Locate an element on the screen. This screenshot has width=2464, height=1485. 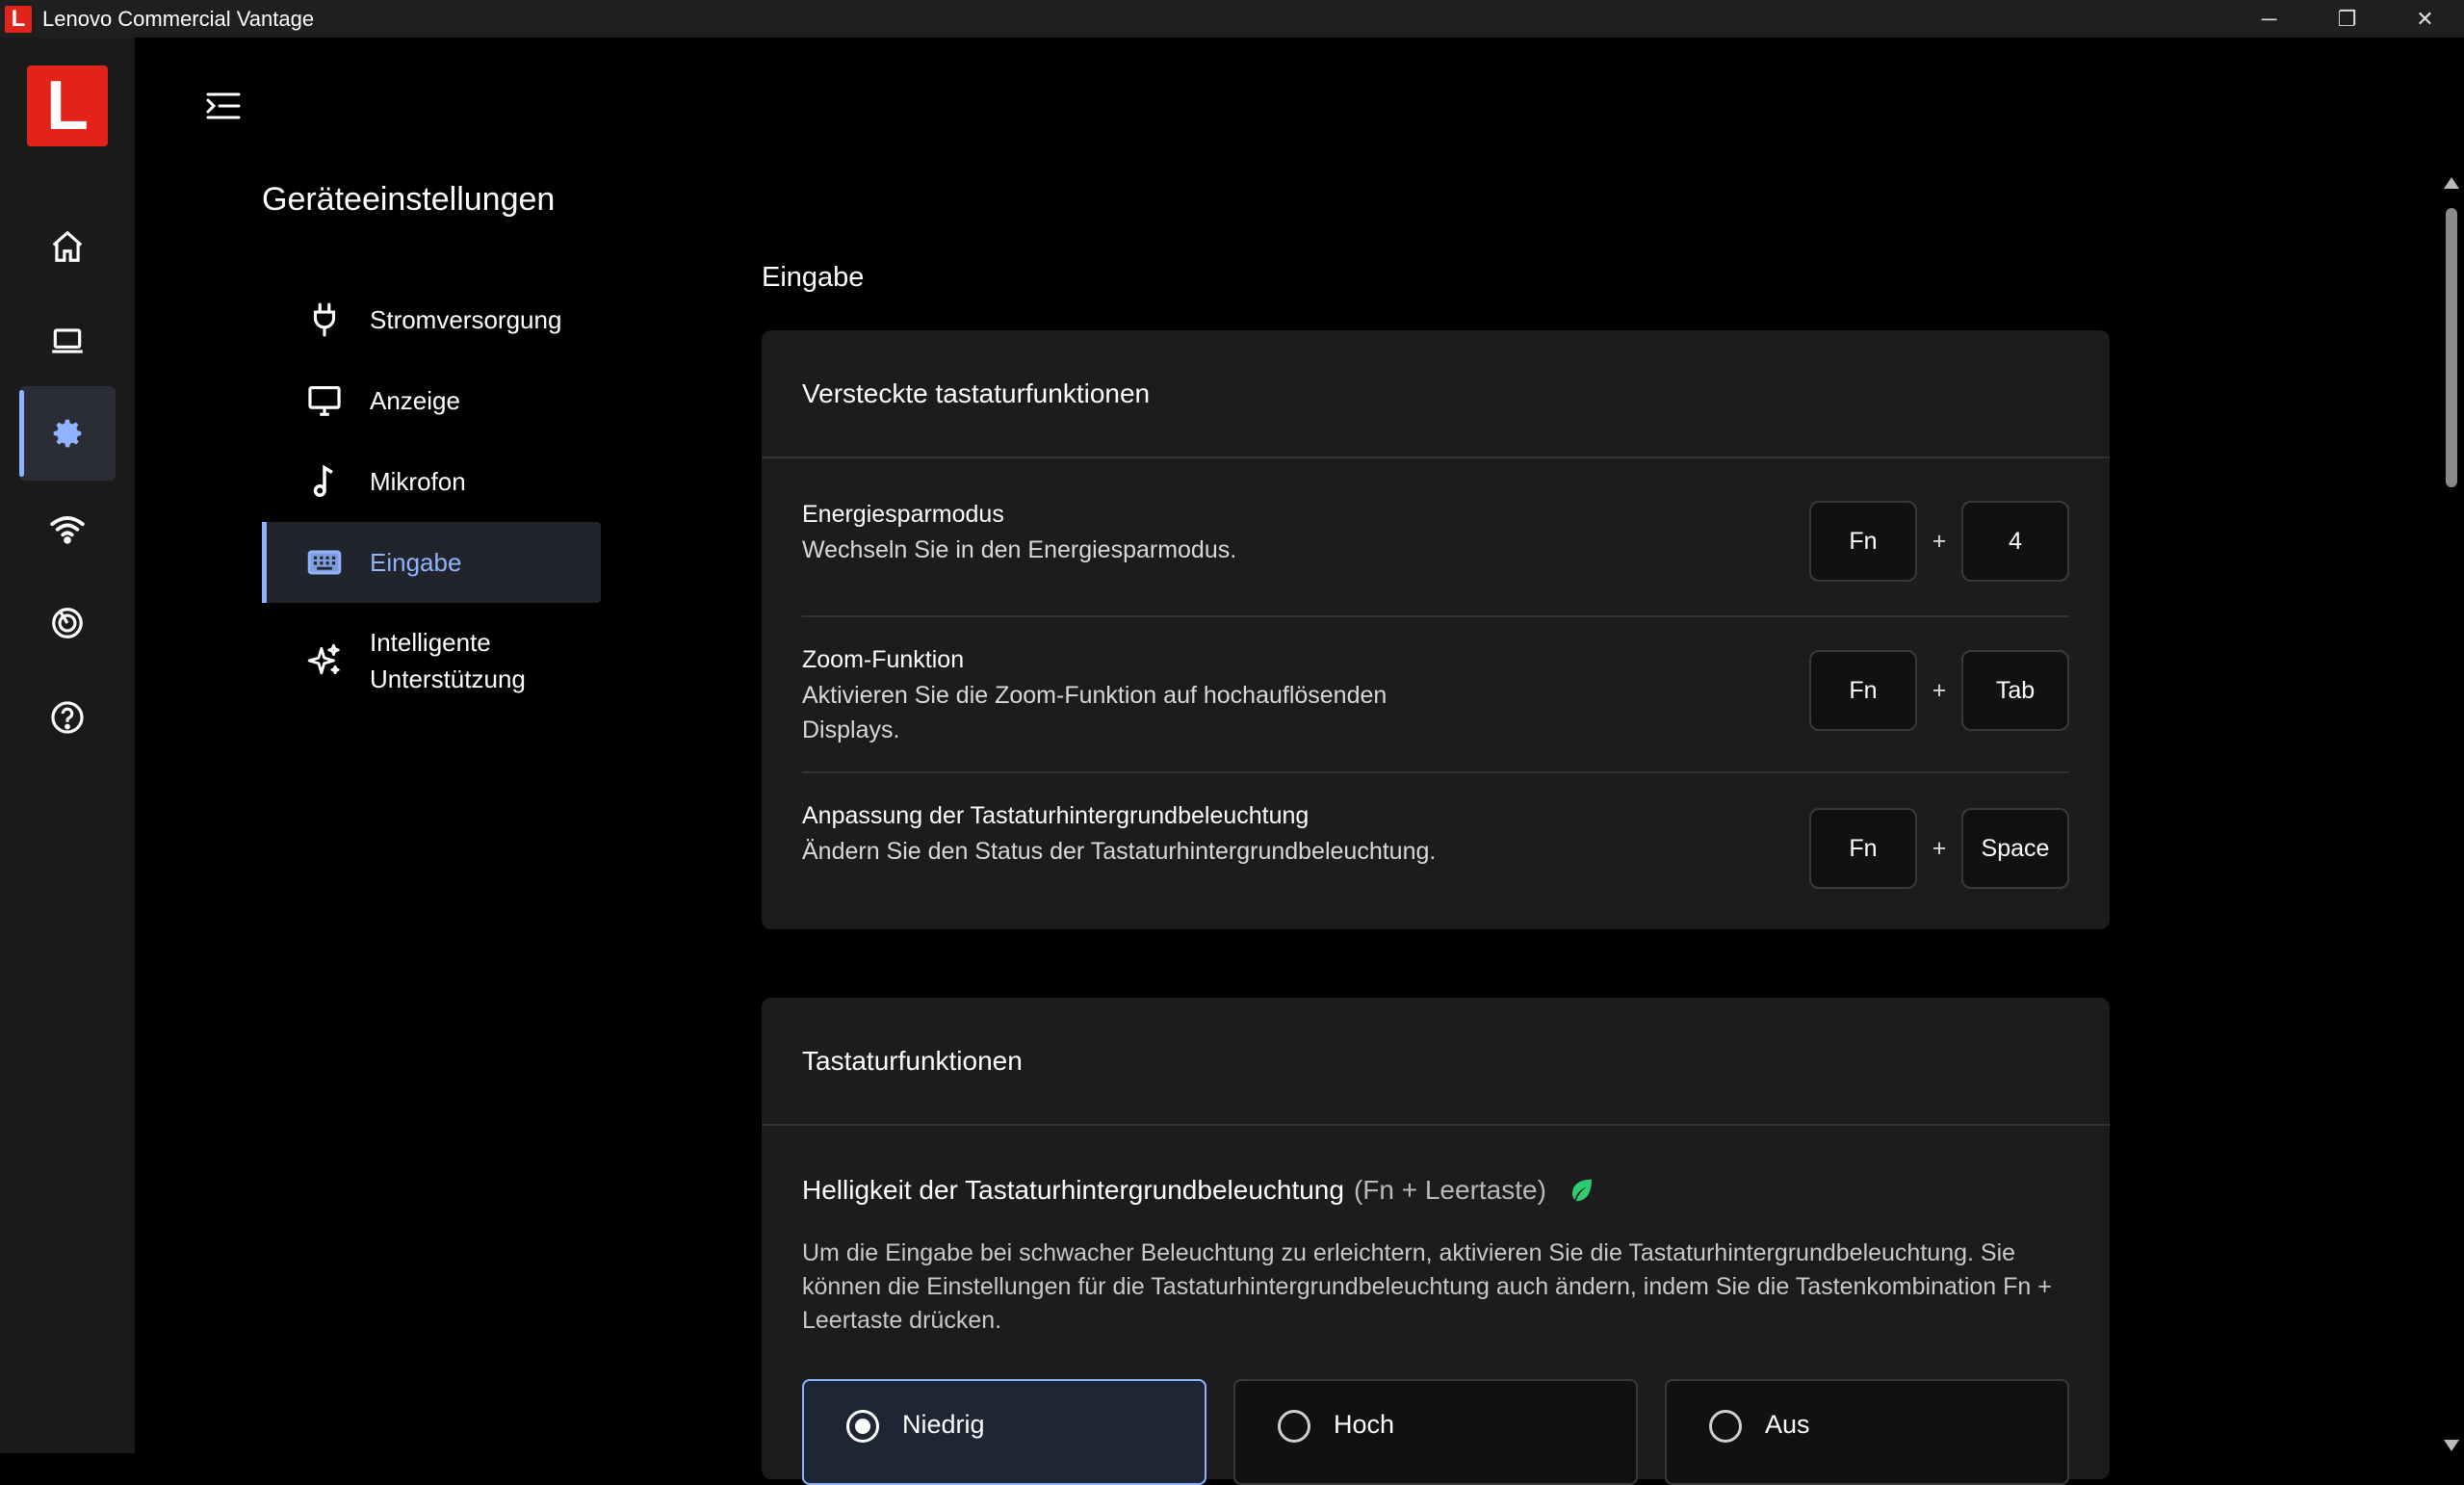
home-icon is located at coordinates (67, 246).